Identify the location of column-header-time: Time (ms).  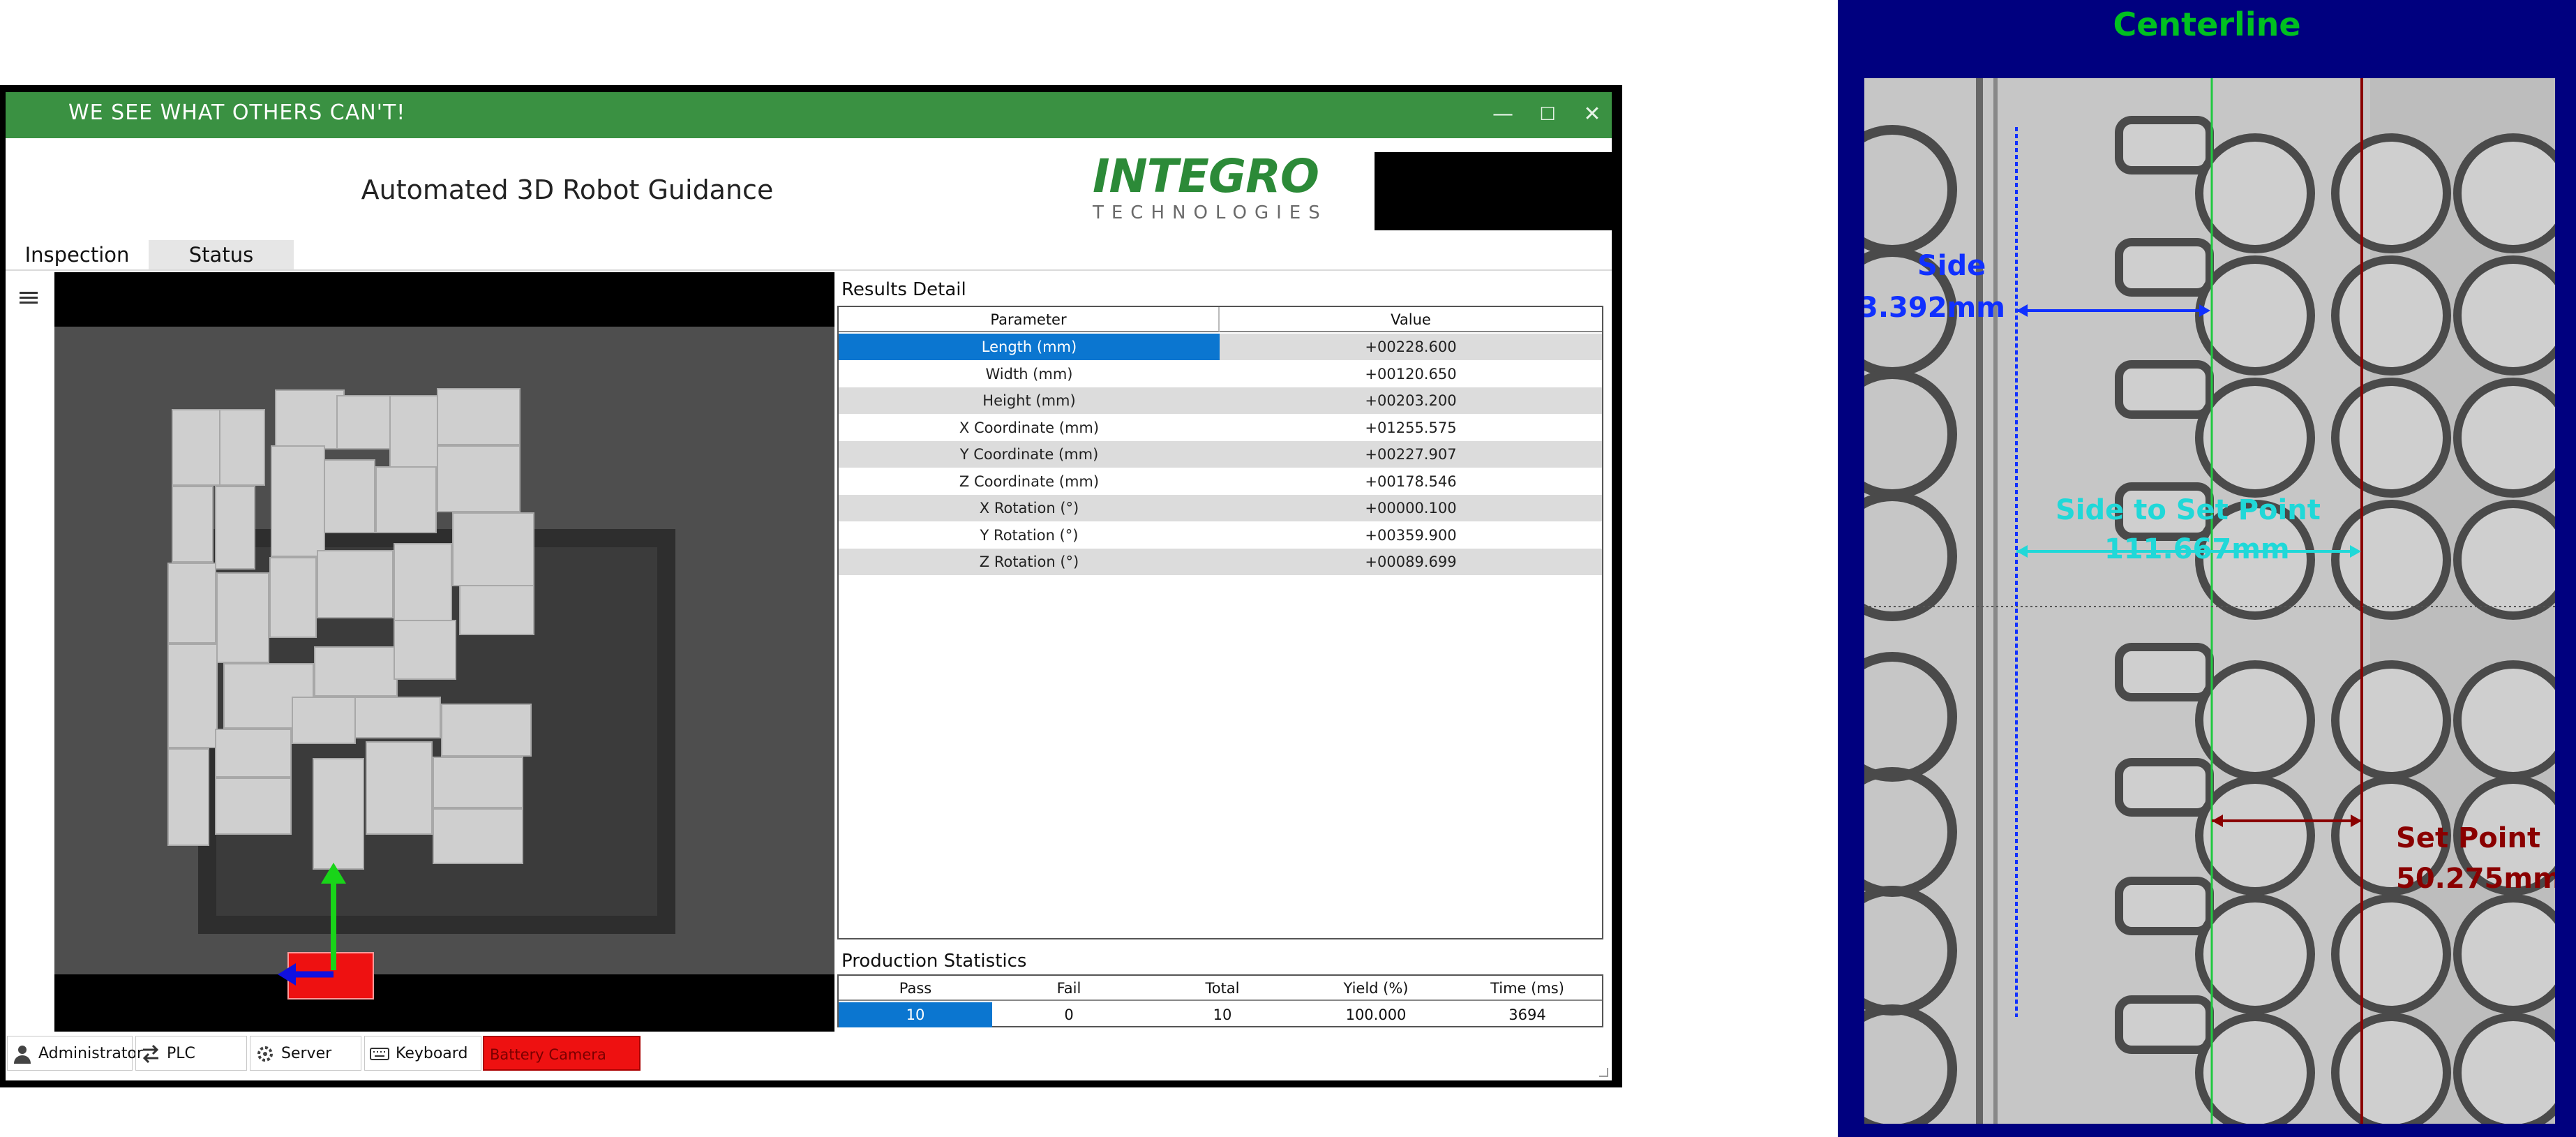
(1527, 989).